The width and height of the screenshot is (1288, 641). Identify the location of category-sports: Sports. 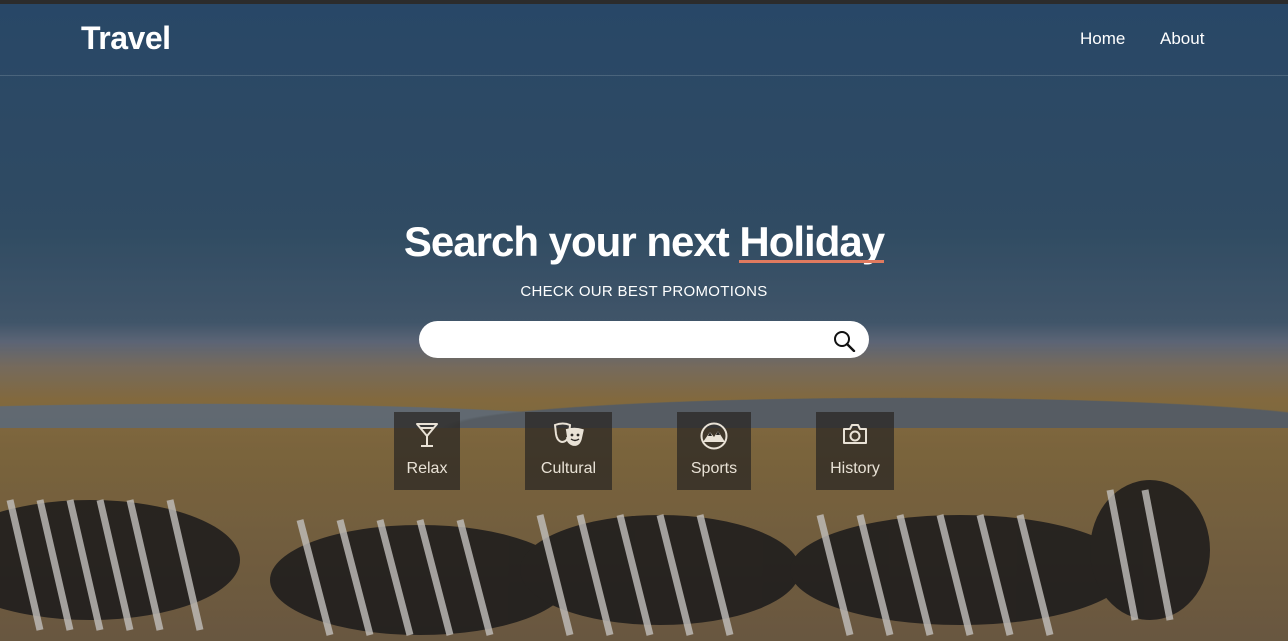
(714, 451).